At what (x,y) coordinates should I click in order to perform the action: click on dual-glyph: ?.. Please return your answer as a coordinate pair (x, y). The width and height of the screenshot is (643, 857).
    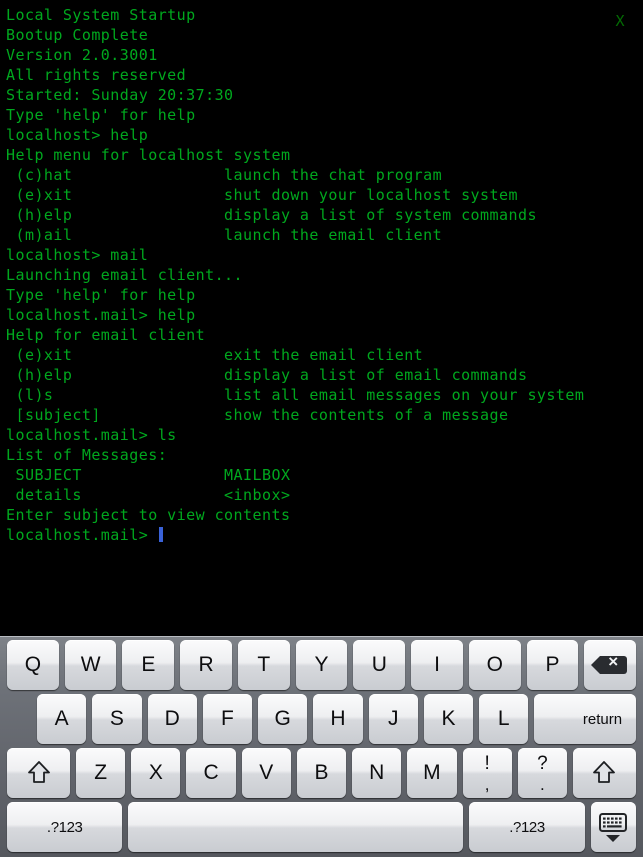
    Looking at the image, I should click on (542, 773).